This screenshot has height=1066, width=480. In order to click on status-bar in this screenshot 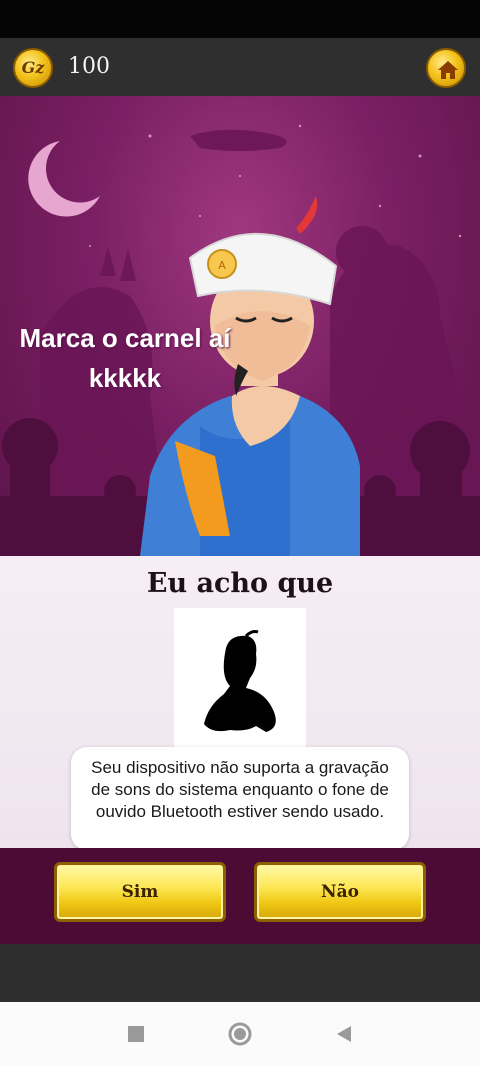, I will do `click(240, 19)`.